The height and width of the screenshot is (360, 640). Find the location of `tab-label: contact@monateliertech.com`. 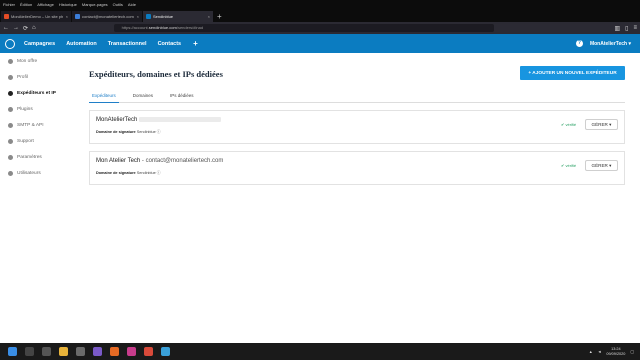

tab-label: contact@monateliertech.com is located at coordinates (108, 16).